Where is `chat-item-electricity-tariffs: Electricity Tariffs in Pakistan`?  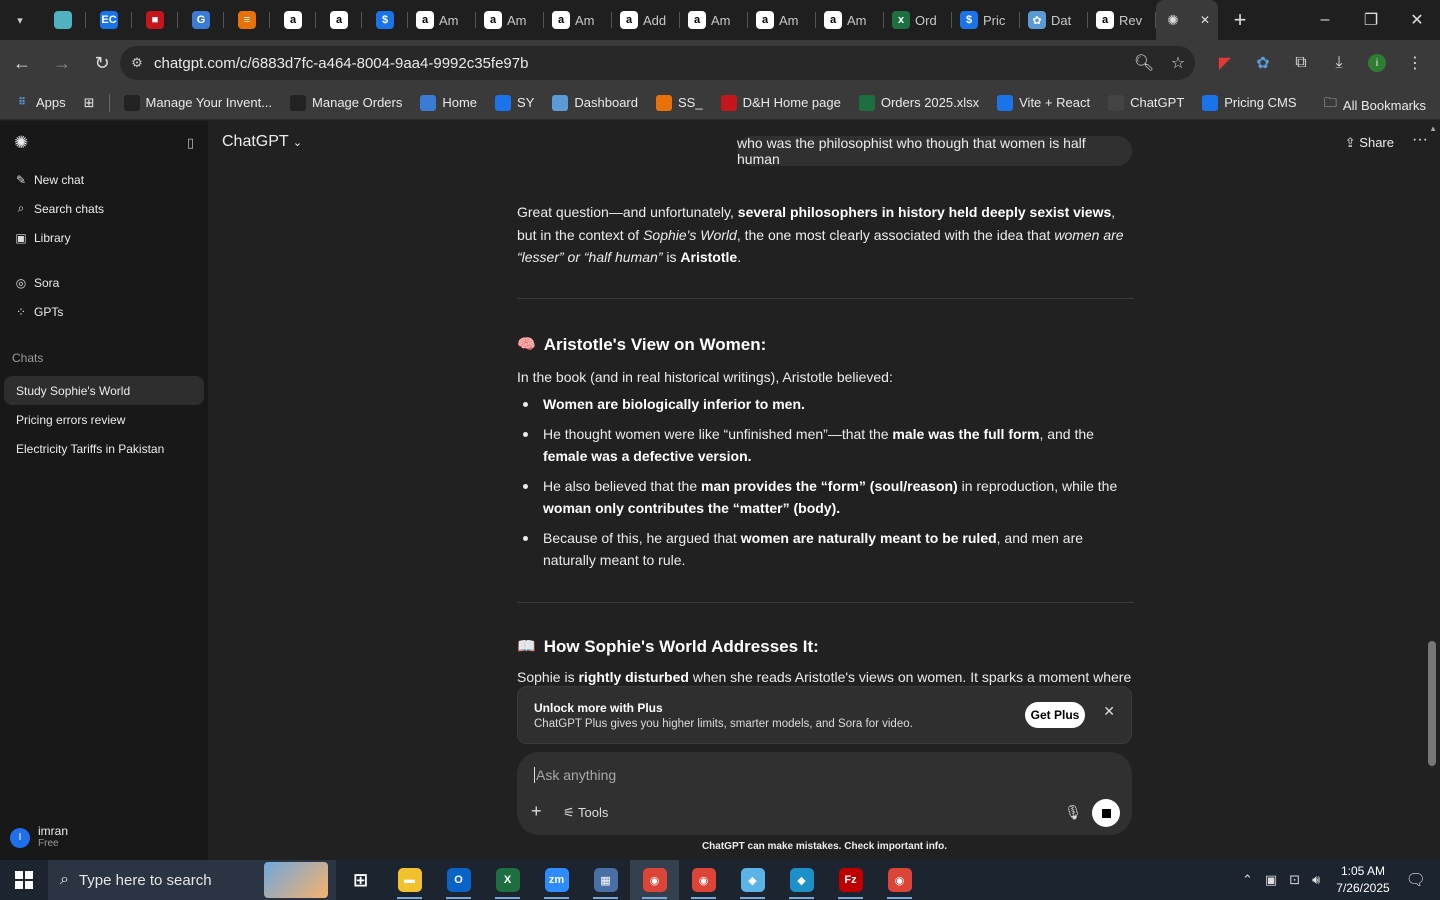
chat-item-electricity-tariffs: Electricity Tariffs in Pakistan is located at coordinates (104, 448).